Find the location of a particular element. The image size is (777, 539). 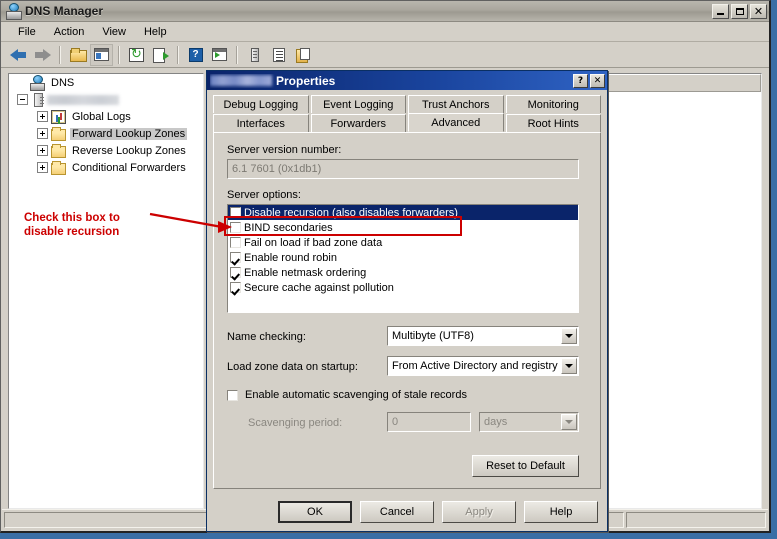

tree-label-conditional-forwarders: Conditional Forwarders is located at coordinates (129, 167).